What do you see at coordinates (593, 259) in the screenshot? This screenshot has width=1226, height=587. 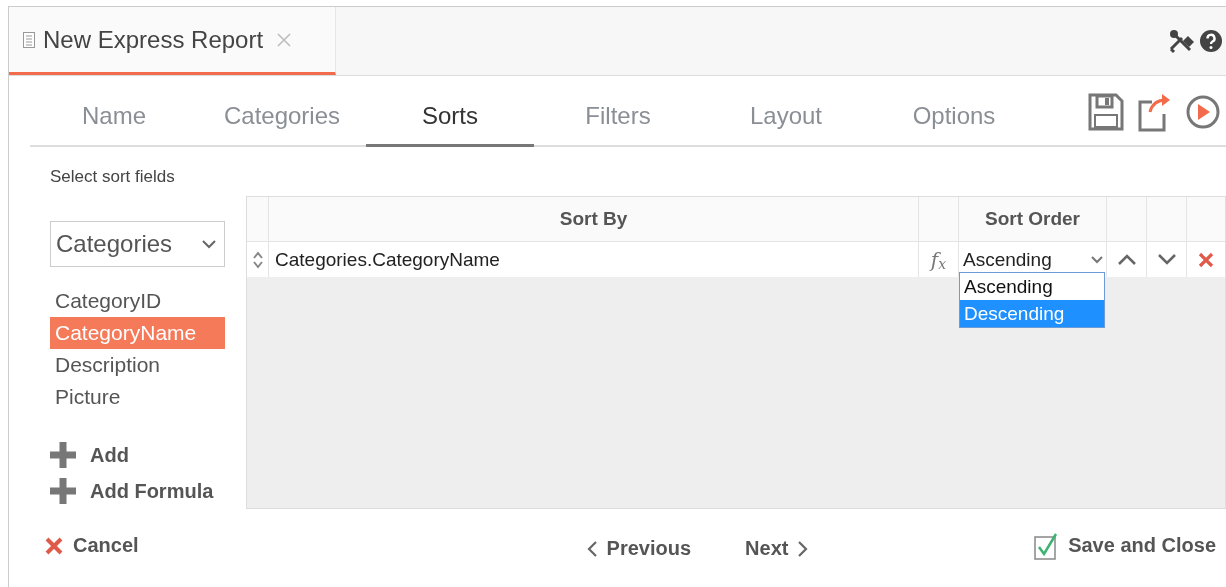 I see `table-cell: Categories.CategoryName` at bounding box center [593, 259].